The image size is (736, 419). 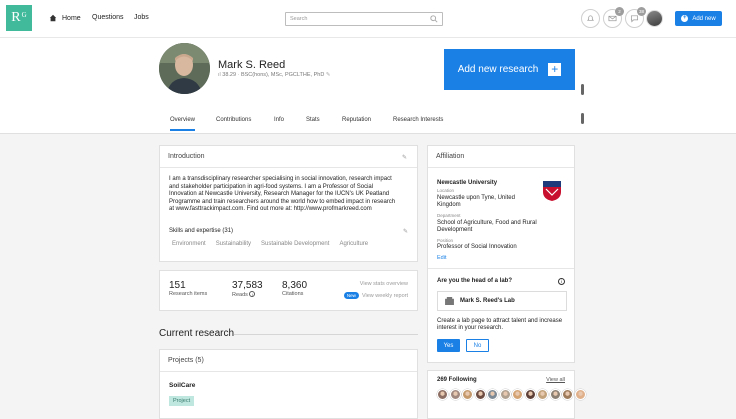 I want to click on following-card: 269 Following View all, so click(x=506, y=394).